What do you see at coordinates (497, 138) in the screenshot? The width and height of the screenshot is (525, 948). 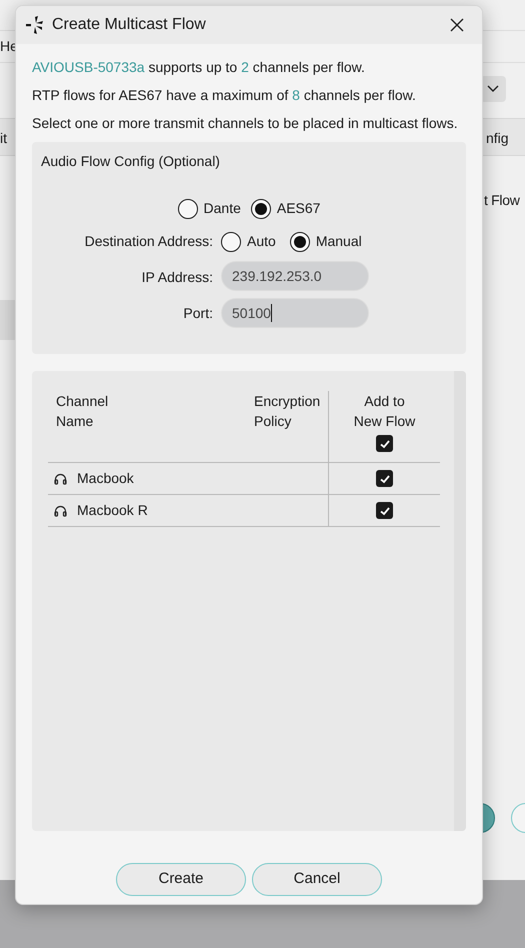 I see `tab-label: nfig` at bounding box center [497, 138].